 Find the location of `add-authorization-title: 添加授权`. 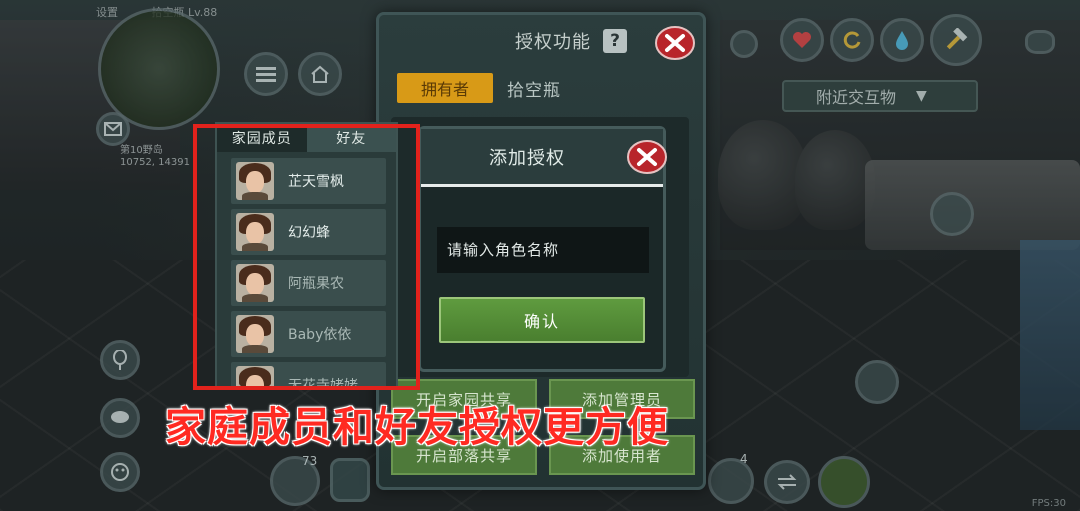

add-authorization-title: 添加授权 is located at coordinates (527, 158).